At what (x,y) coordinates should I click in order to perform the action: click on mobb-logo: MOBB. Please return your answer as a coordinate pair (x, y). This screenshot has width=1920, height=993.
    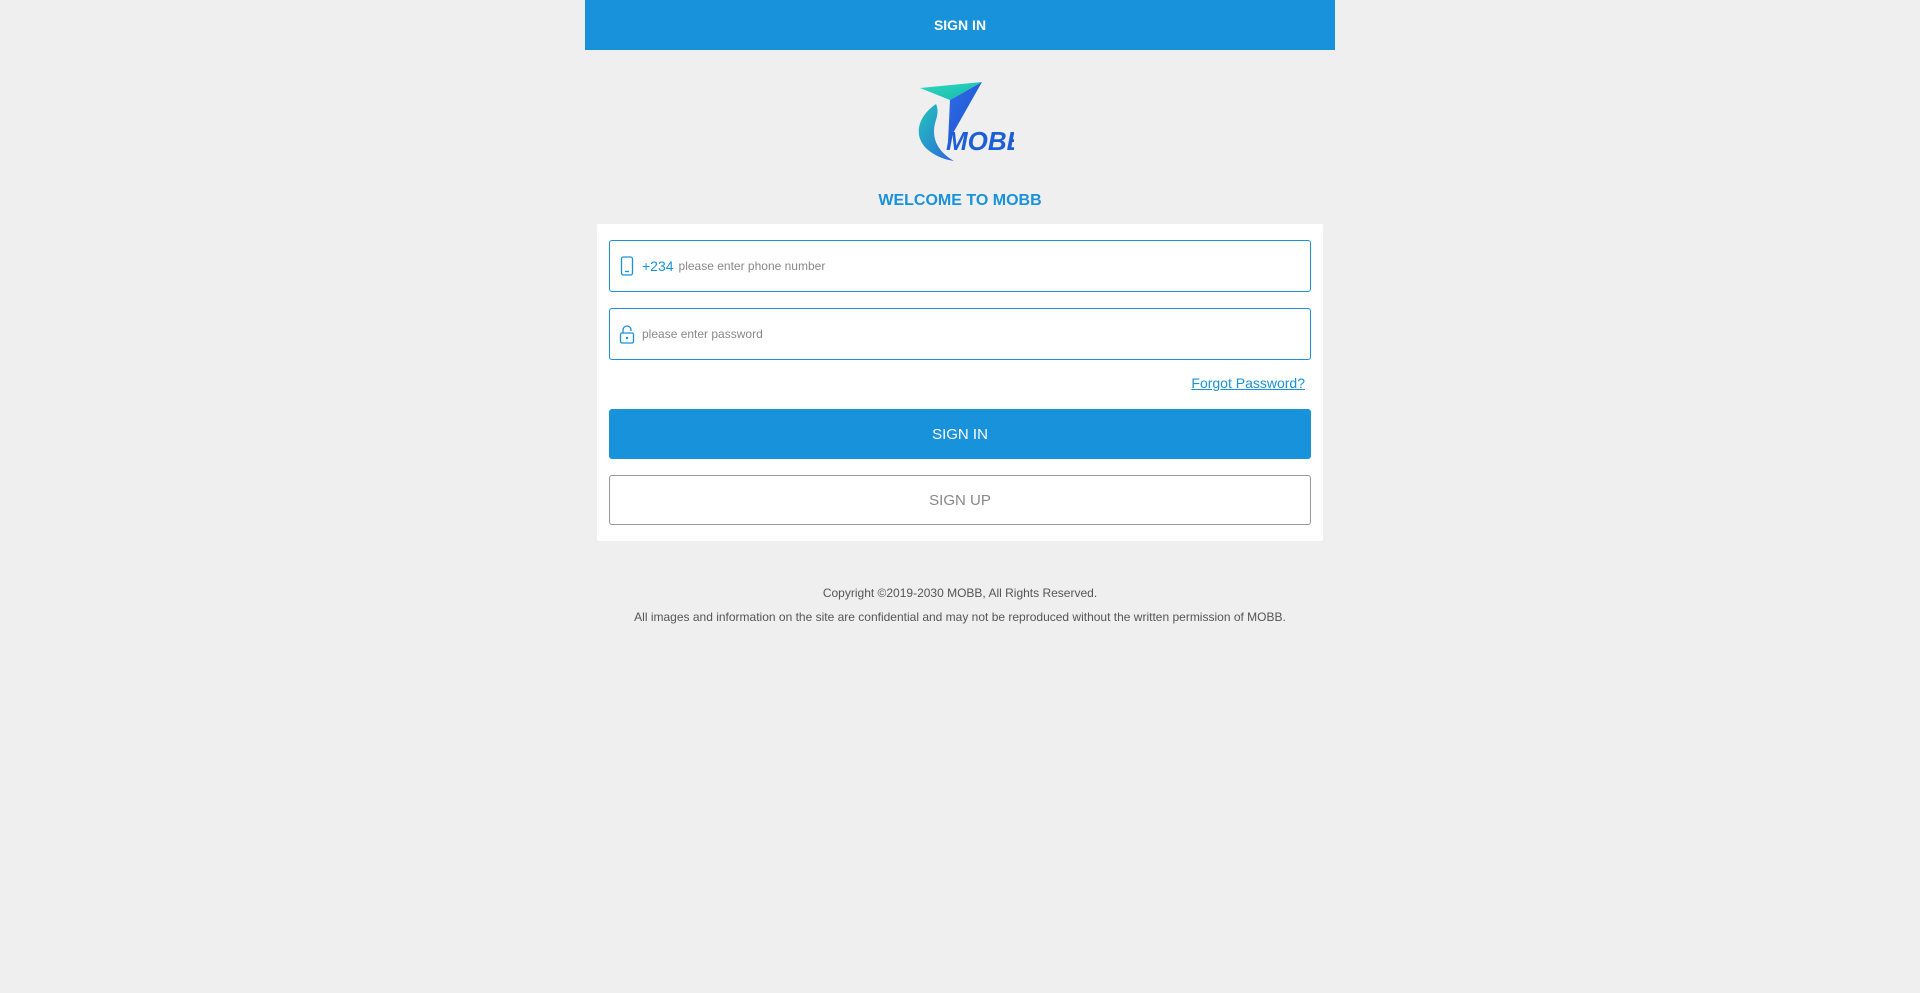
    Looking at the image, I should click on (966, 122).